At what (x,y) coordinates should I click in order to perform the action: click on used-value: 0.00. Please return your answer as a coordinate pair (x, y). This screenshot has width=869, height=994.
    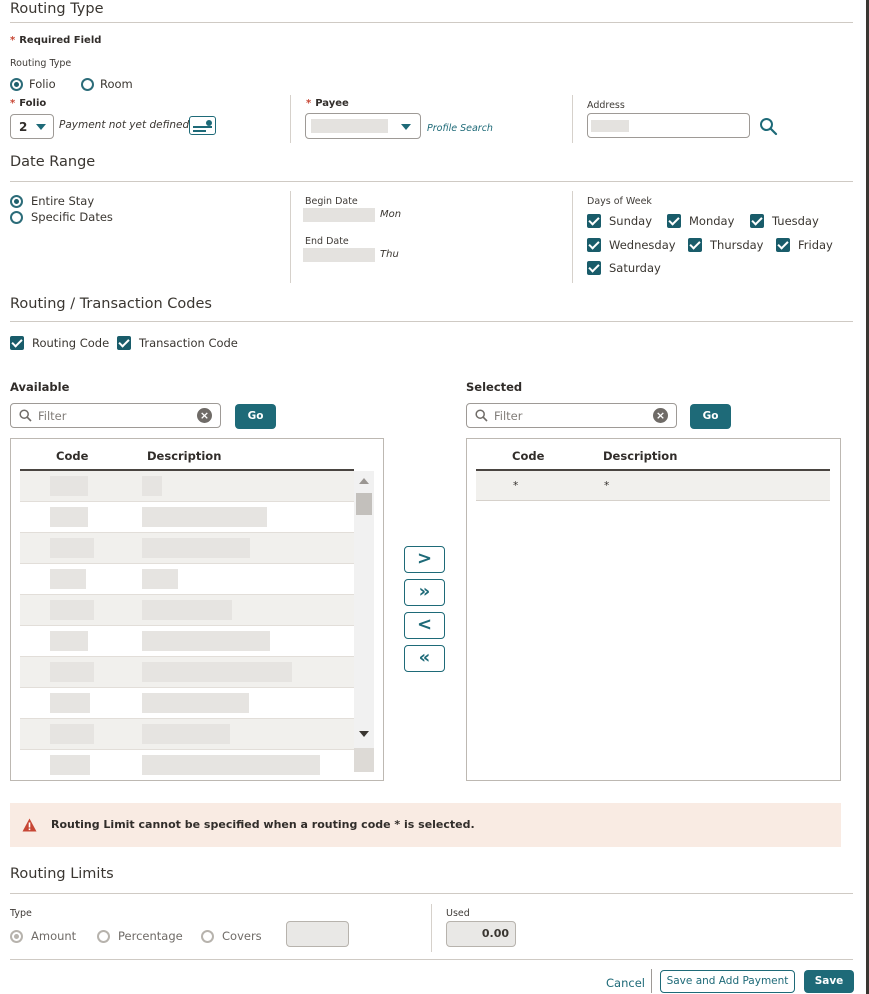
    Looking at the image, I should click on (481, 934).